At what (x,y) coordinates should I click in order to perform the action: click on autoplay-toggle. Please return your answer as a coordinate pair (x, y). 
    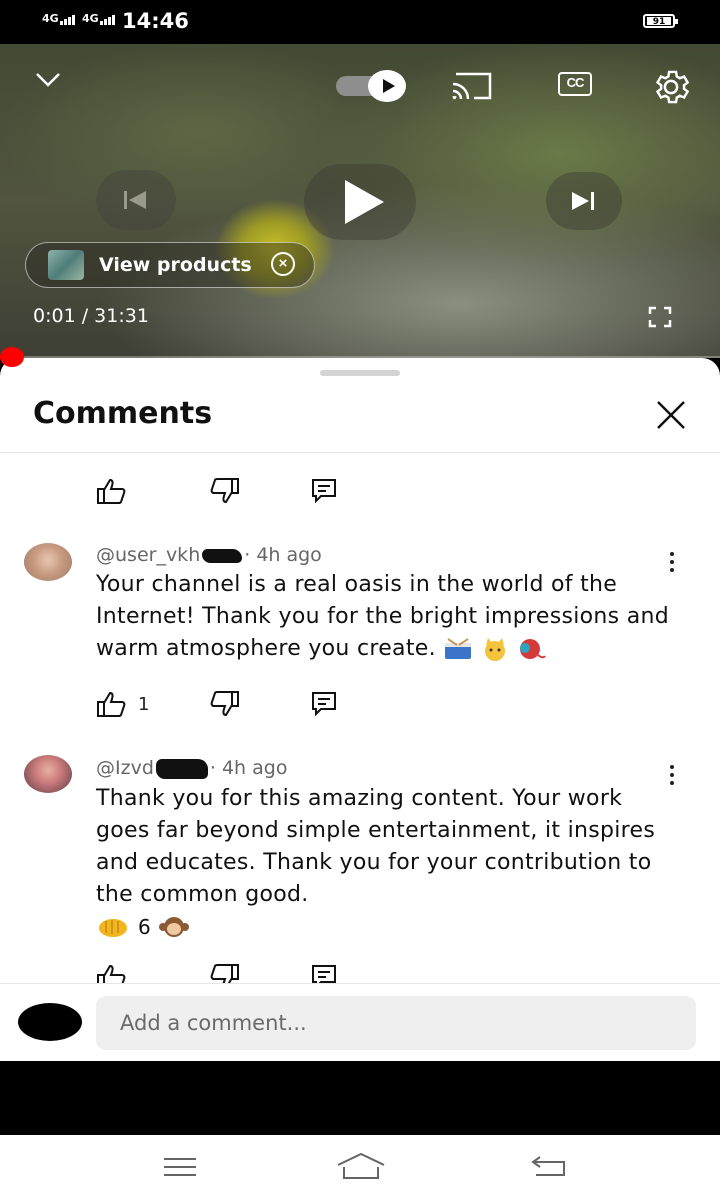
    Looking at the image, I should click on (372, 86).